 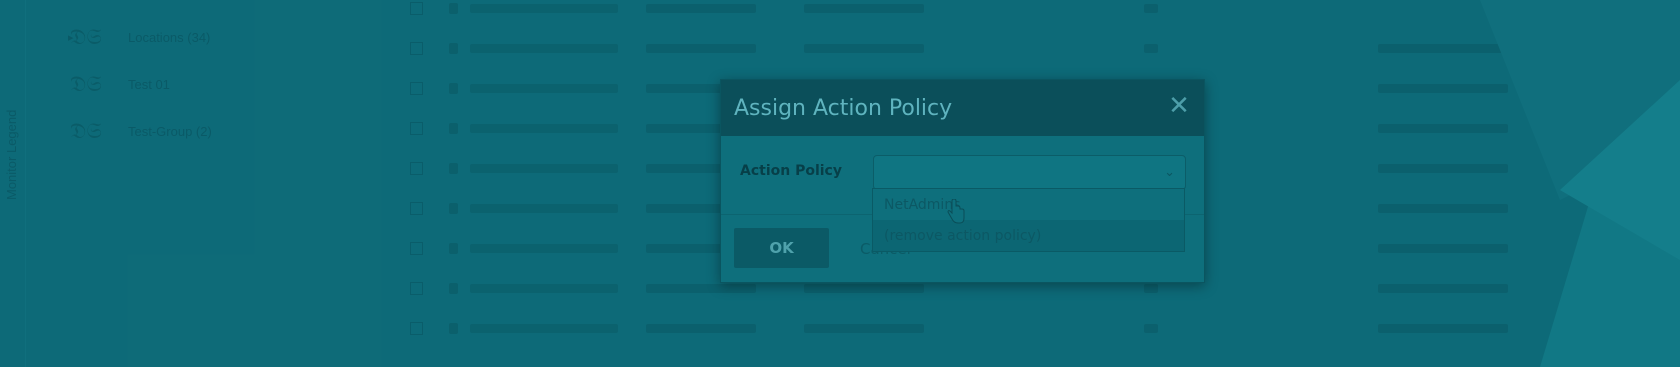 What do you see at coordinates (791, 171) in the screenshot?
I see `action-policy-label: Action Policy` at bounding box center [791, 171].